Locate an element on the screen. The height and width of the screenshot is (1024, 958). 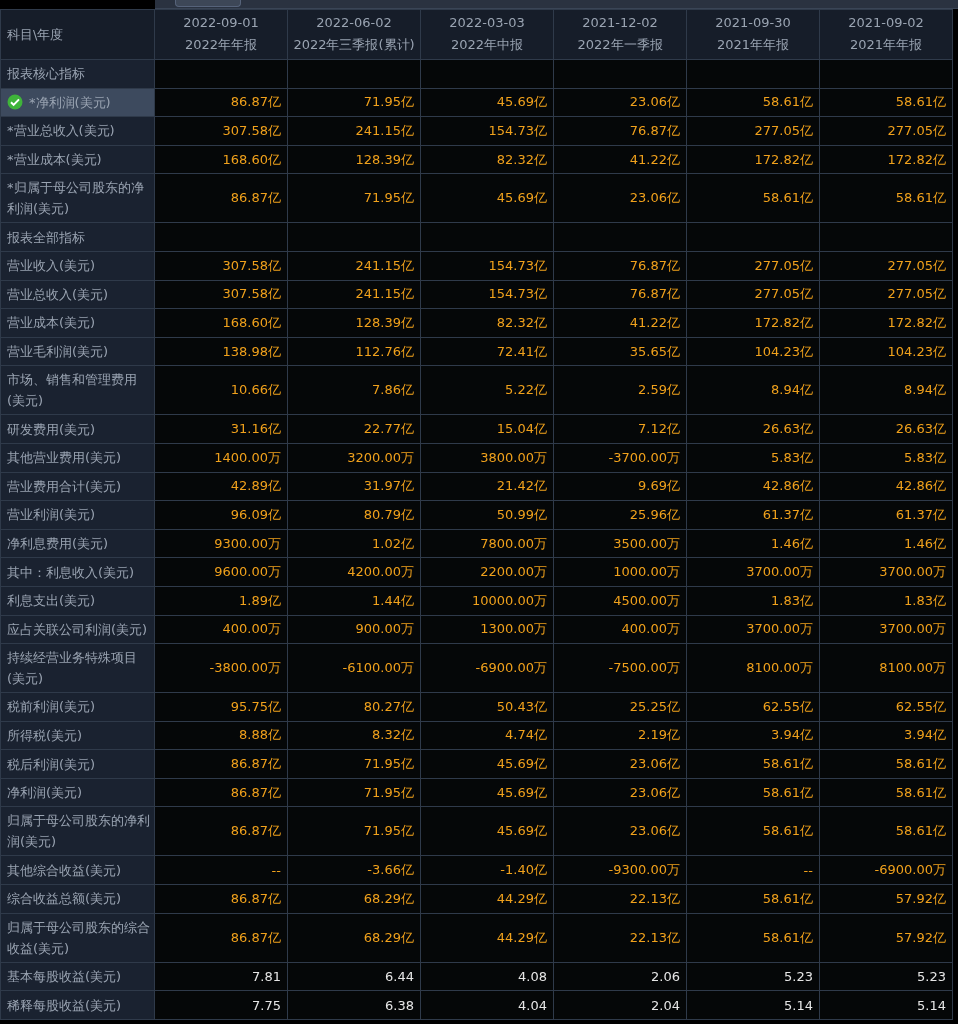
table-cell: 41.22亿 is located at coordinates (620, 160).